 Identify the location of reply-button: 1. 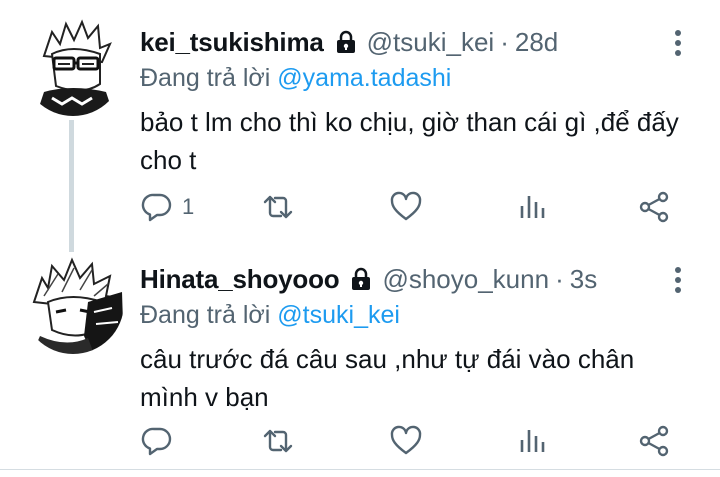
(167, 207).